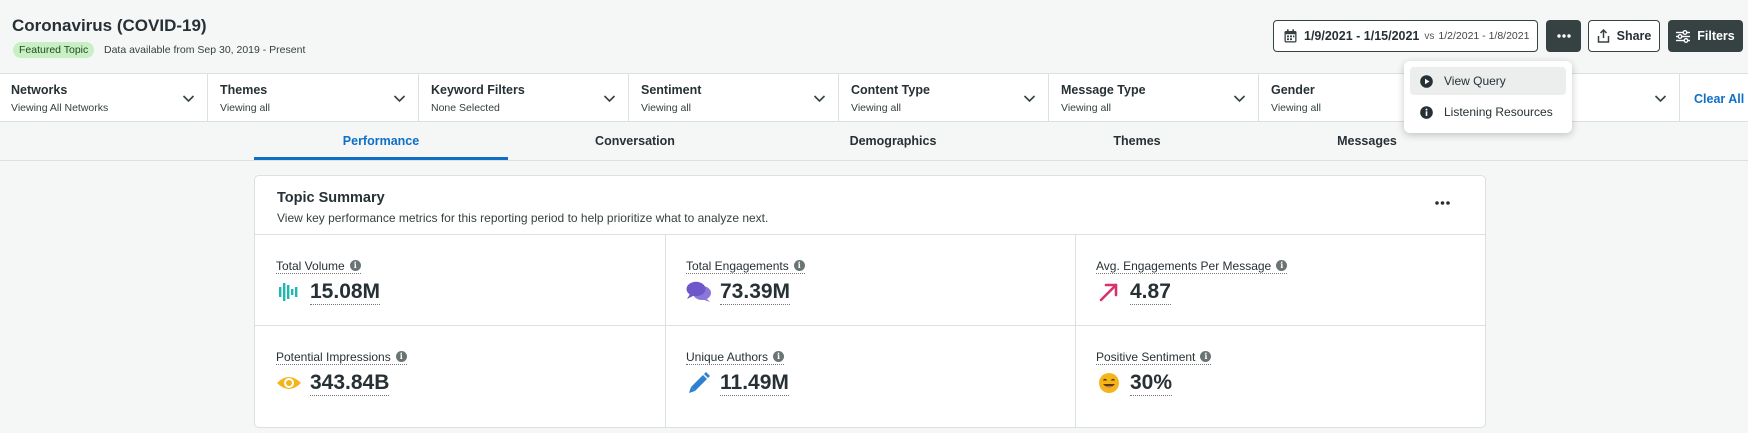  Describe the element at coordinates (318, 266) in the screenshot. I see `metric-label: Total Volume i` at that location.